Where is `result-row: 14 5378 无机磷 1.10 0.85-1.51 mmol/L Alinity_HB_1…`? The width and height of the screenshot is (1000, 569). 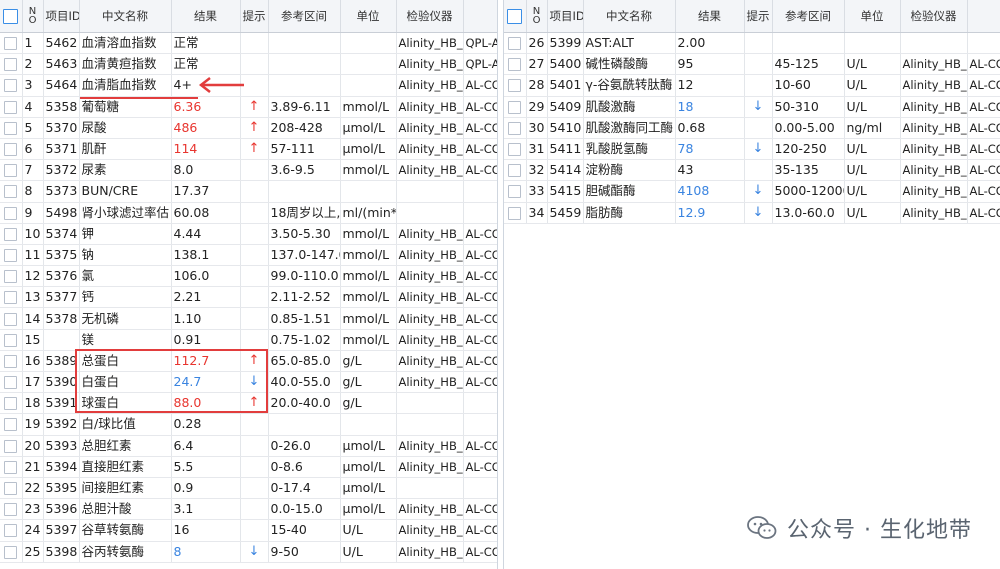
result-row: 14 5378 无机磷 1.10 0.85-1.51 mmol/L Alinity_HB_1… is located at coordinates (248, 318).